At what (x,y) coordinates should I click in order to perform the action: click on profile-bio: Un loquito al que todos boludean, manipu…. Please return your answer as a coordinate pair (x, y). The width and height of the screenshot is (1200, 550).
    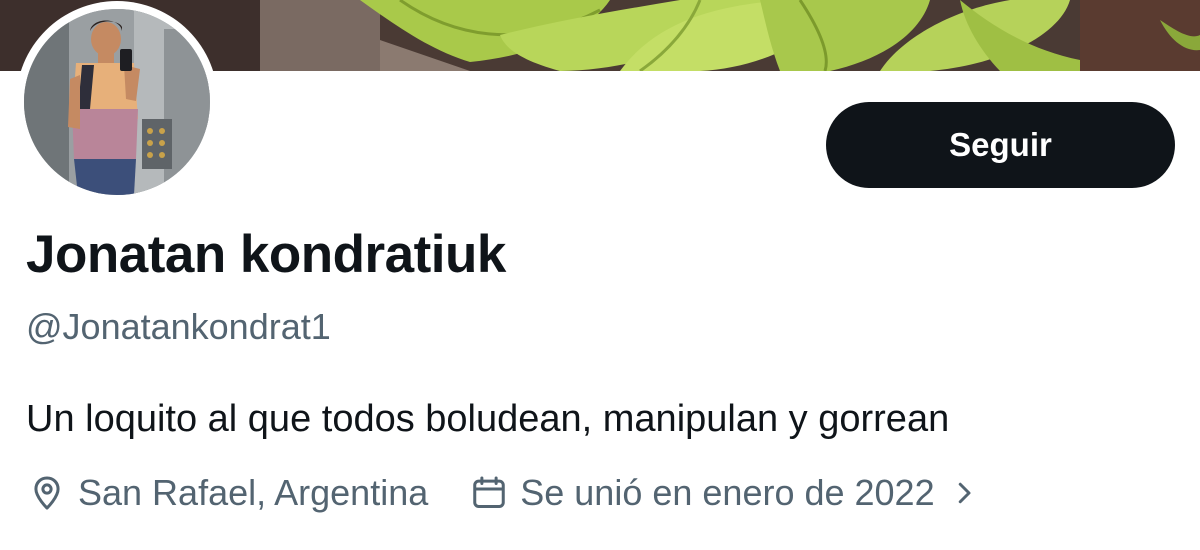
    Looking at the image, I should click on (488, 419).